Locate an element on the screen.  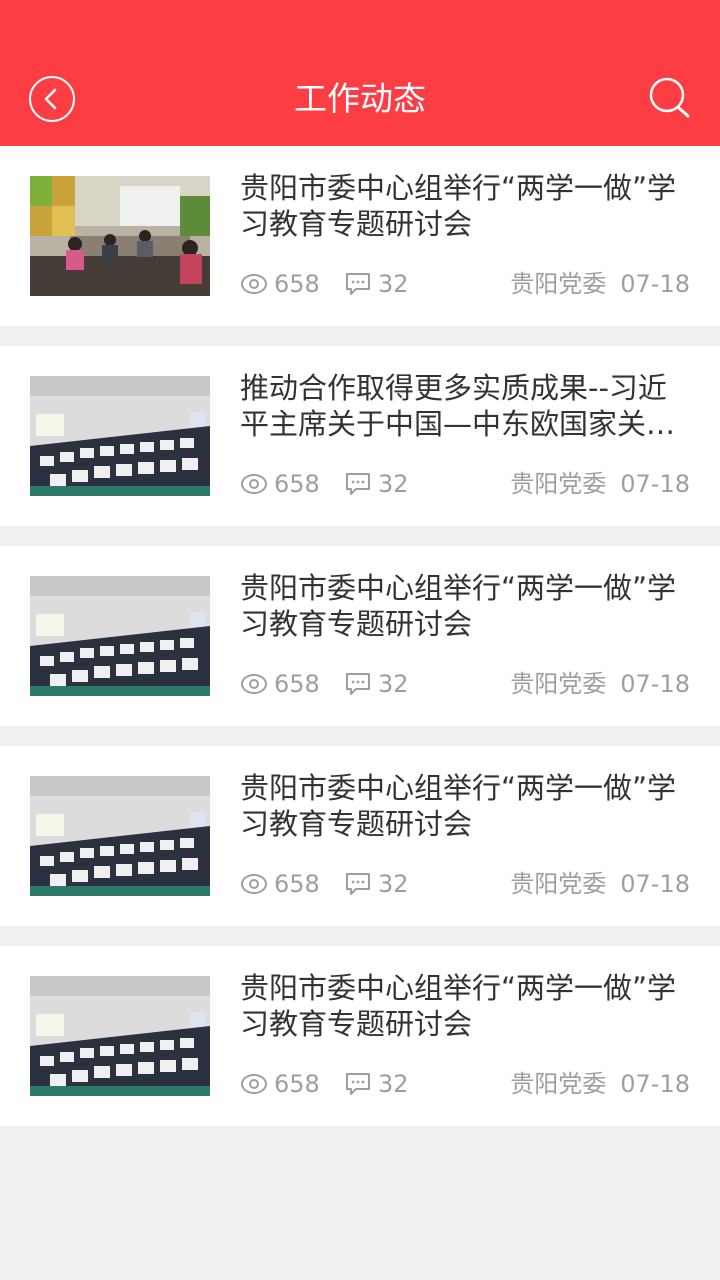
search-button is located at coordinates (670, 98).